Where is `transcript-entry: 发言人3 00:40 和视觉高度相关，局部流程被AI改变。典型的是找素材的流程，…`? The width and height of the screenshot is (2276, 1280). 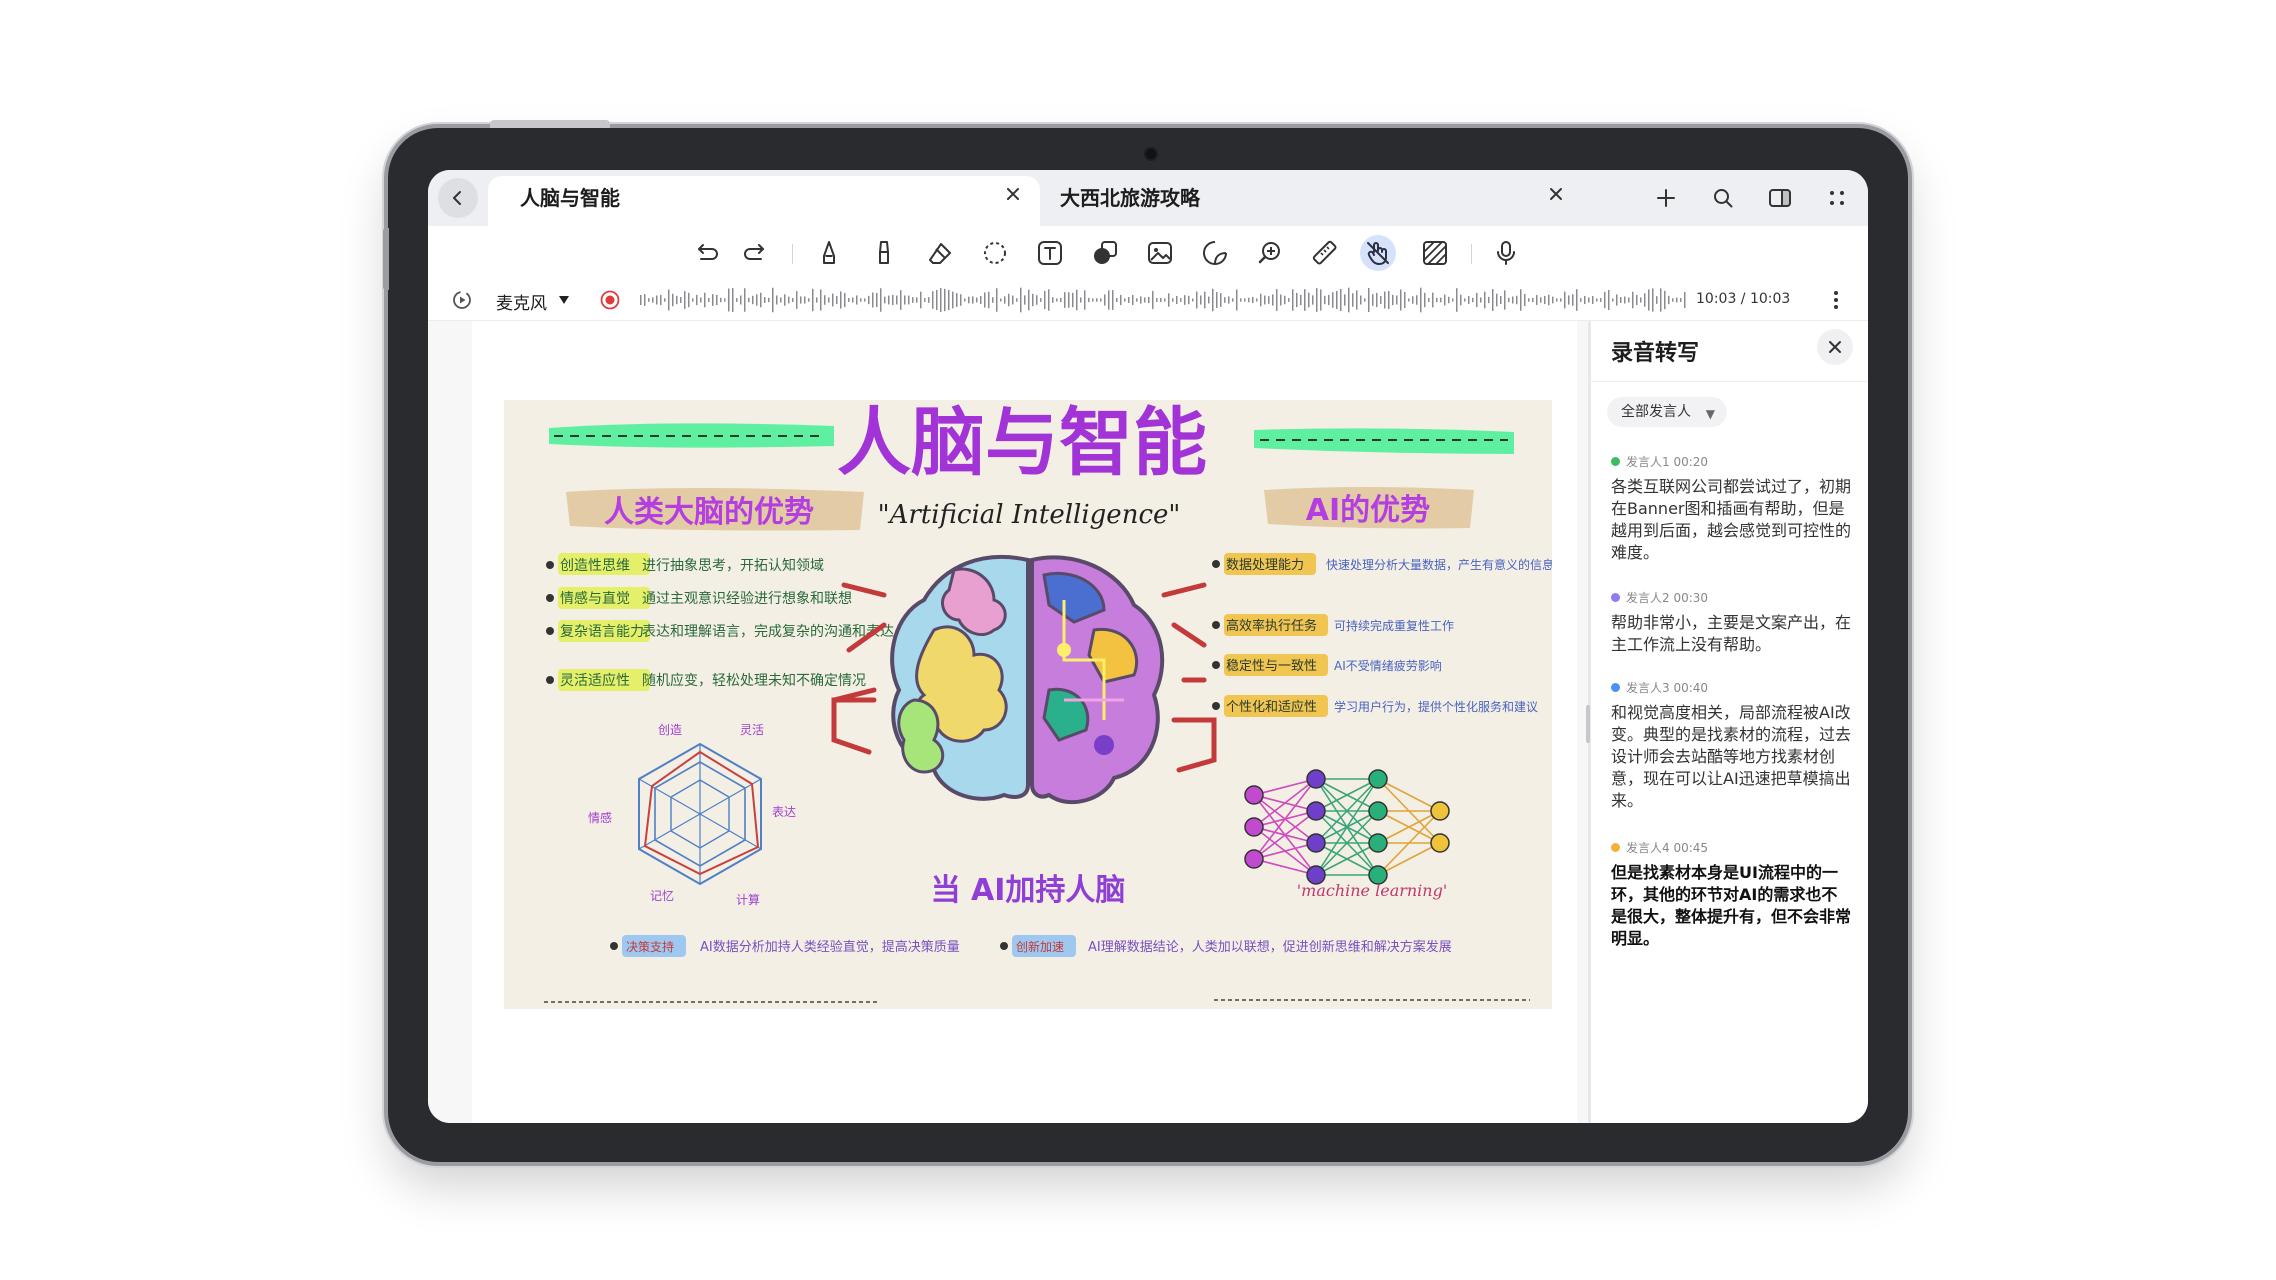 transcript-entry: 发言人3 00:40 和视觉高度相关，局部流程被AI改变。典型的是找素材的流程，… is located at coordinates (1731, 745).